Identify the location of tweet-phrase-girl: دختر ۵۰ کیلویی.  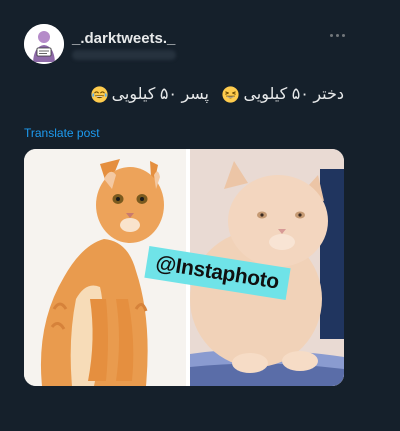
(283, 94).